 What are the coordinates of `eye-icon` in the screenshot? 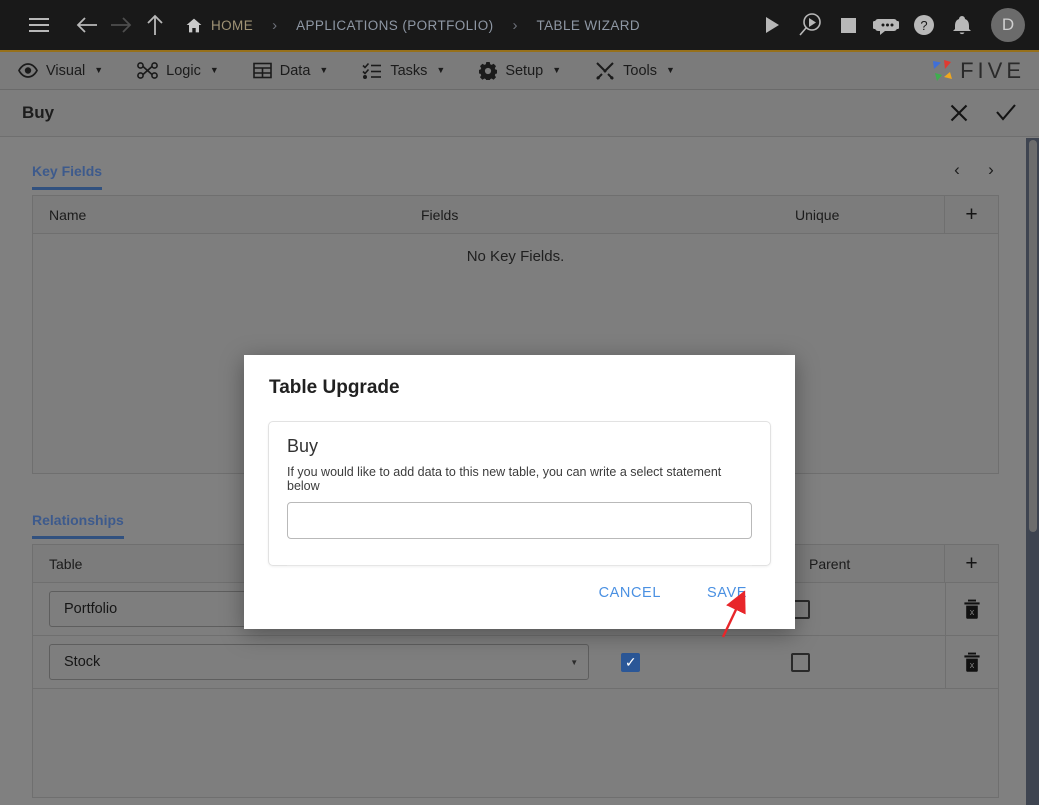 It's located at (28, 70).